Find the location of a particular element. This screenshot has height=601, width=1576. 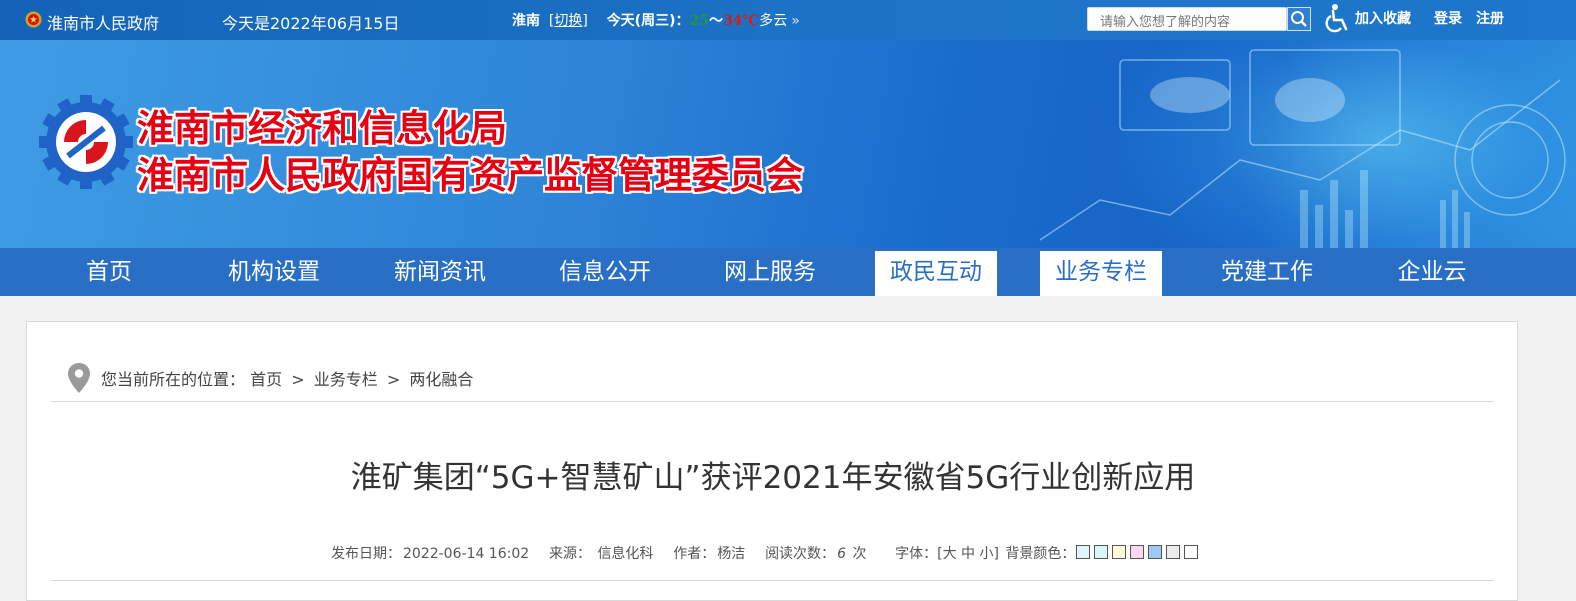

weather-city: 淮南 is located at coordinates (526, 21).